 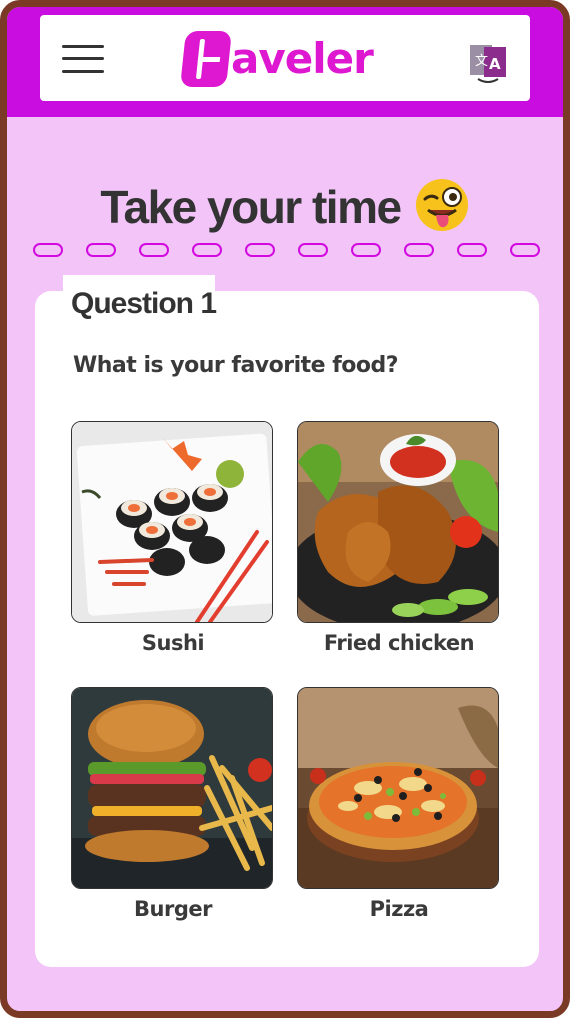 What do you see at coordinates (172, 522) in the screenshot?
I see `sushi-image` at bounding box center [172, 522].